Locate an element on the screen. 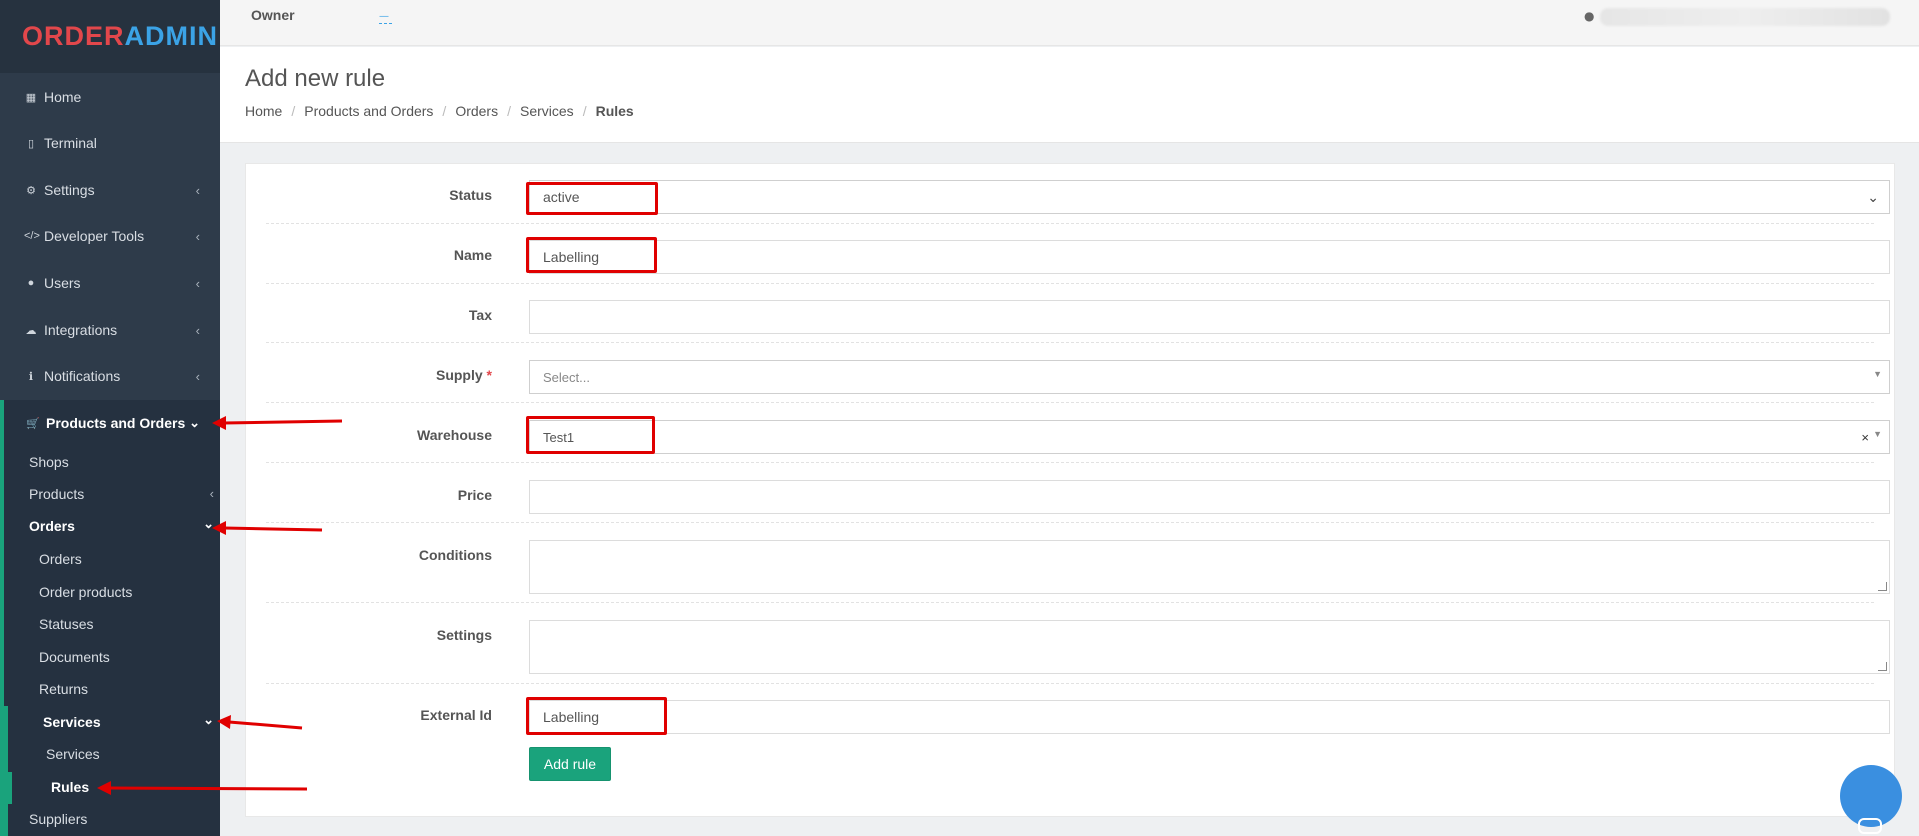  sidebar-item-orders: Orders is located at coordinates (60, 559).